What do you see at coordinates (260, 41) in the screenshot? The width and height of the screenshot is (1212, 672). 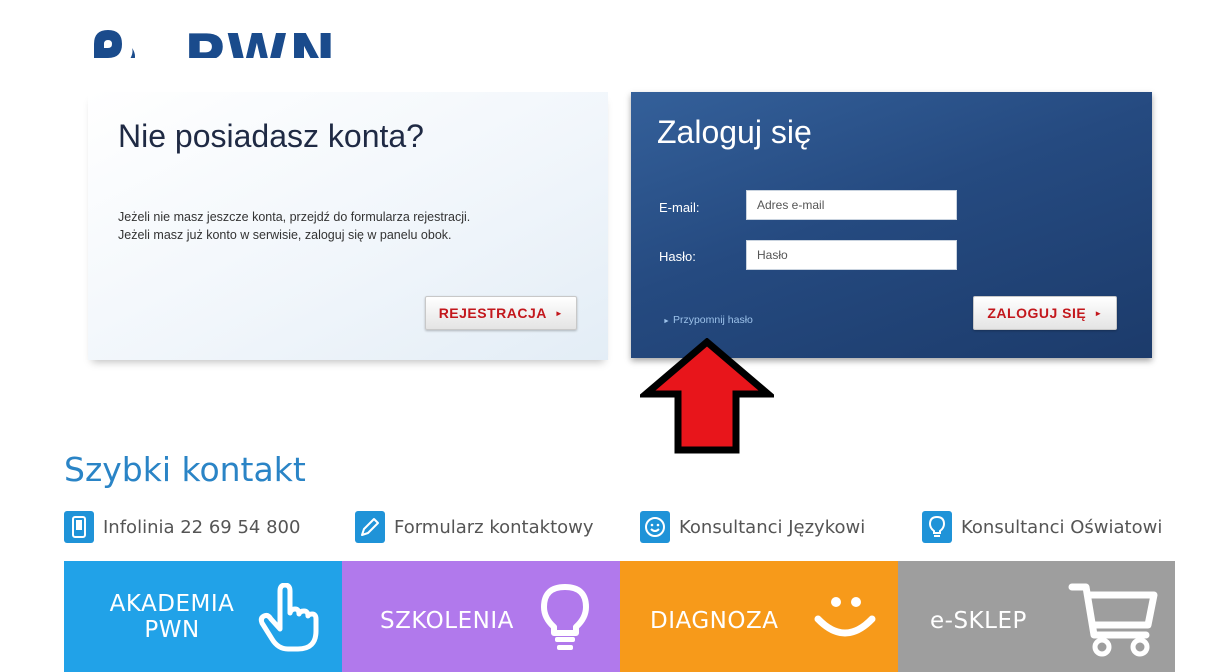 I see `logo-text: PWN` at bounding box center [260, 41].